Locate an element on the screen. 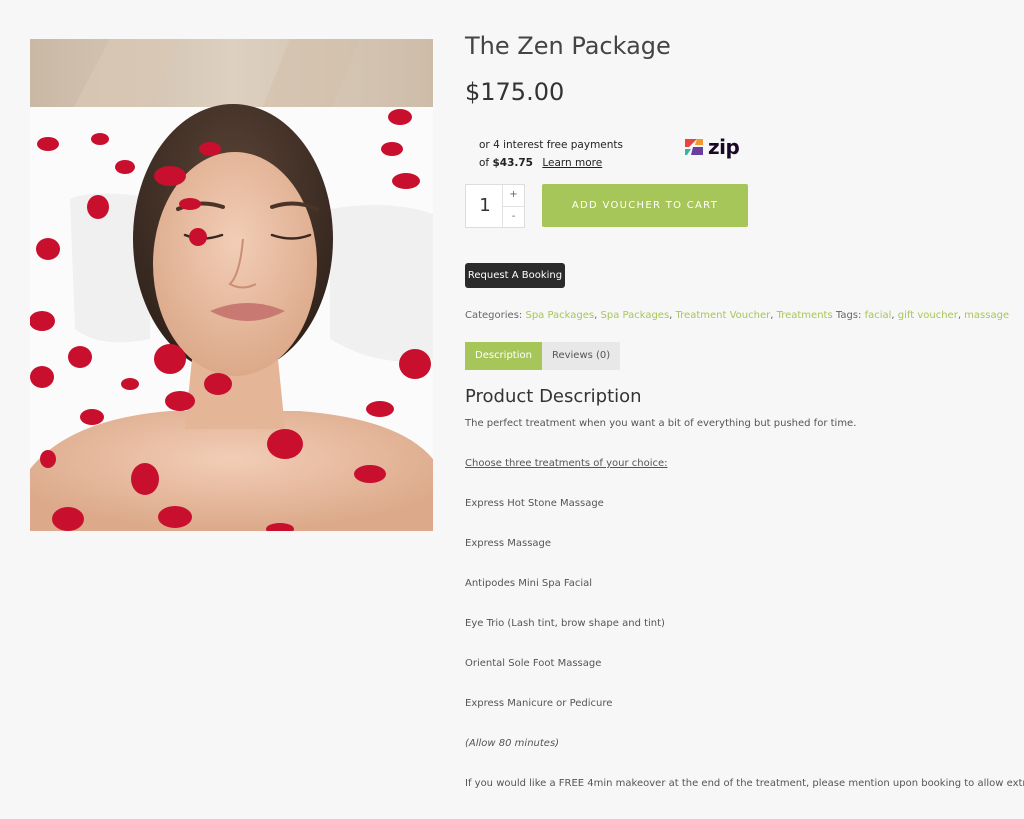 The height and width of the screenshot is (819, 1024). description-choose: Choose three treatments of your choice: is located at coordinates (566, 463).